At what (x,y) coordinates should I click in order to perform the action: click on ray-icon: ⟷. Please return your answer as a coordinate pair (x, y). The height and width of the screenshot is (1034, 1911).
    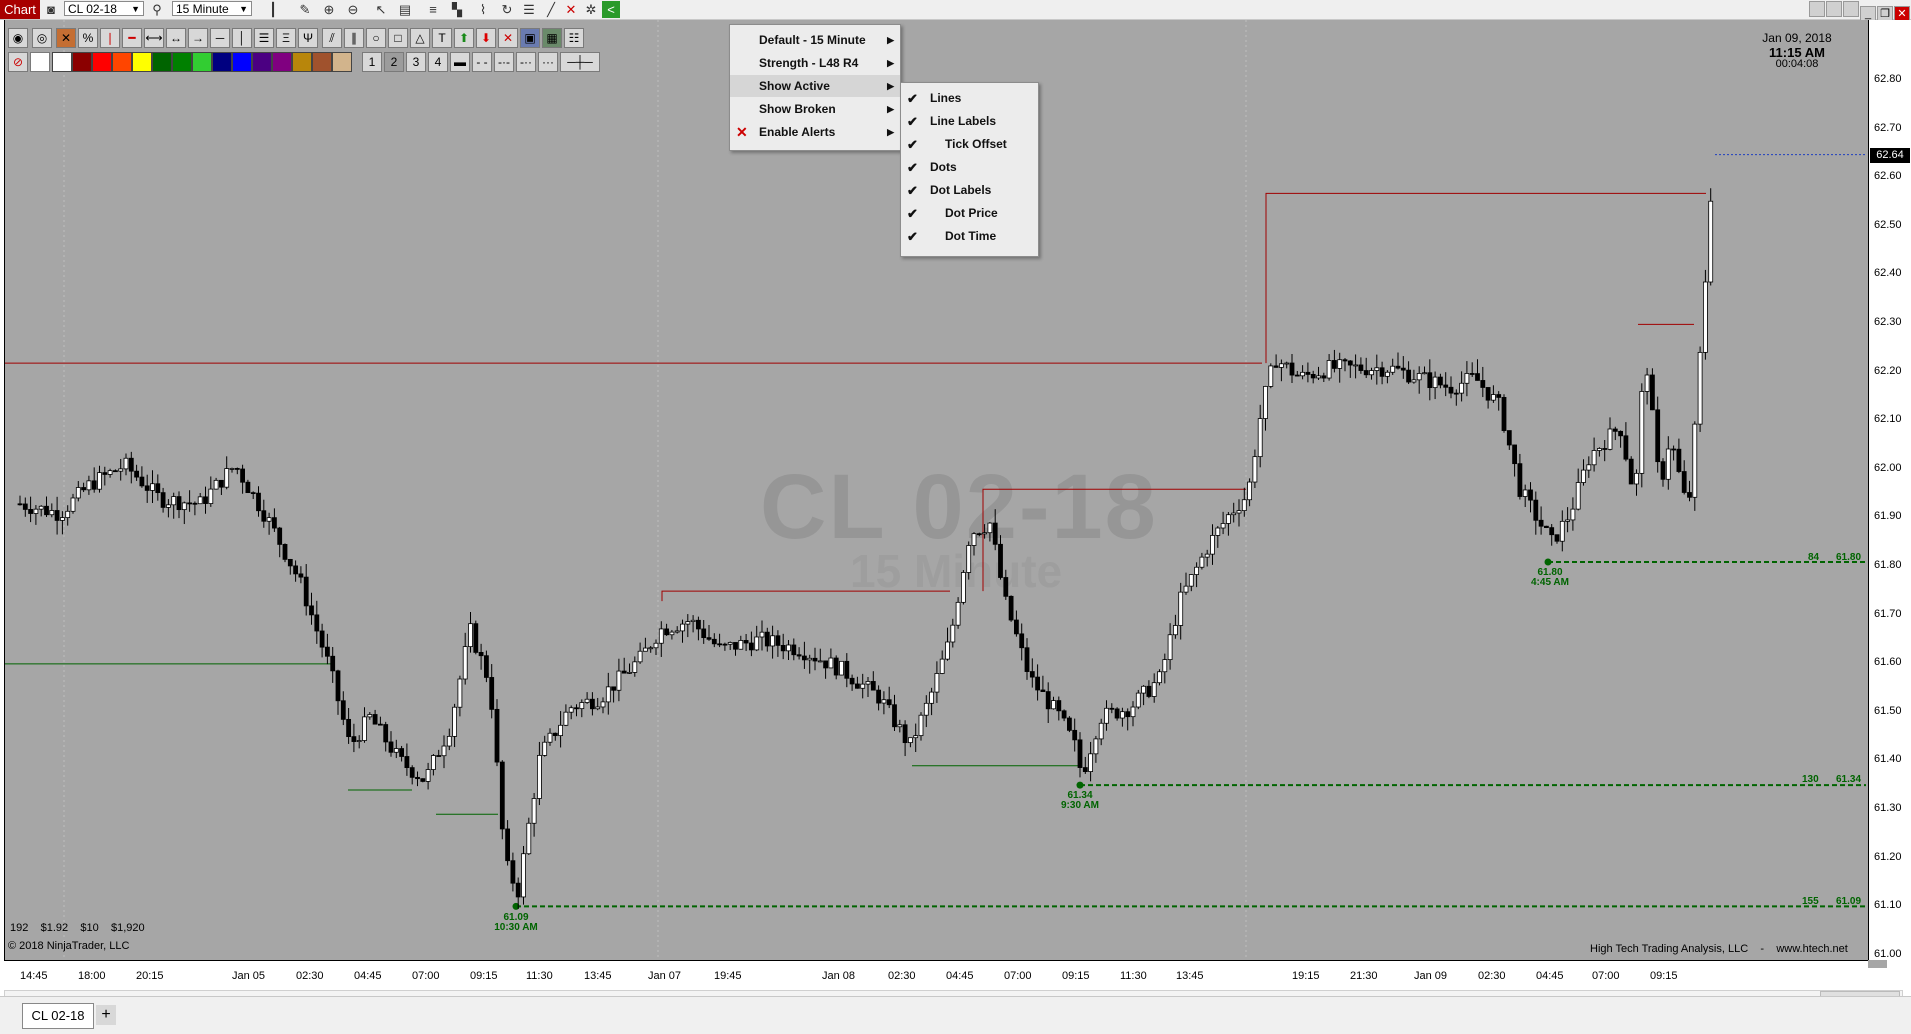
    Looking at the image, I should click on (154, 38).